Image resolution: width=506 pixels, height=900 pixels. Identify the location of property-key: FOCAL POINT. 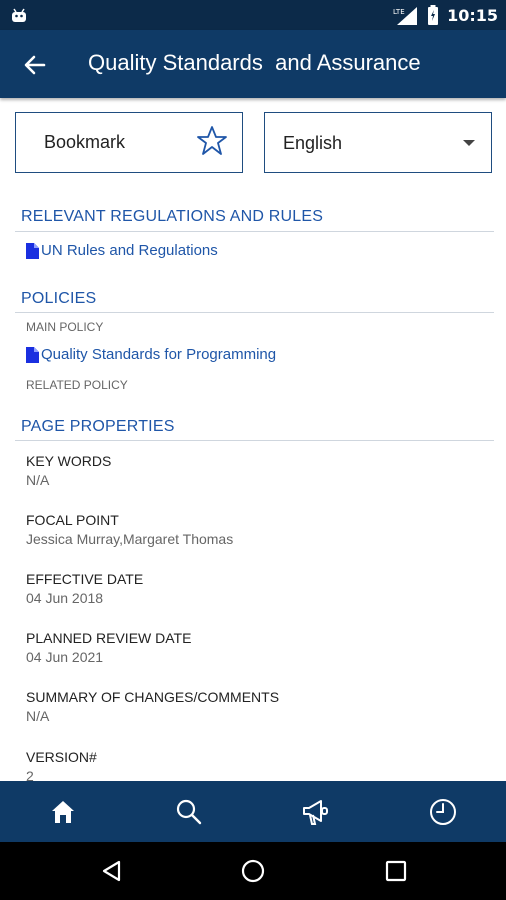
(72, 520).